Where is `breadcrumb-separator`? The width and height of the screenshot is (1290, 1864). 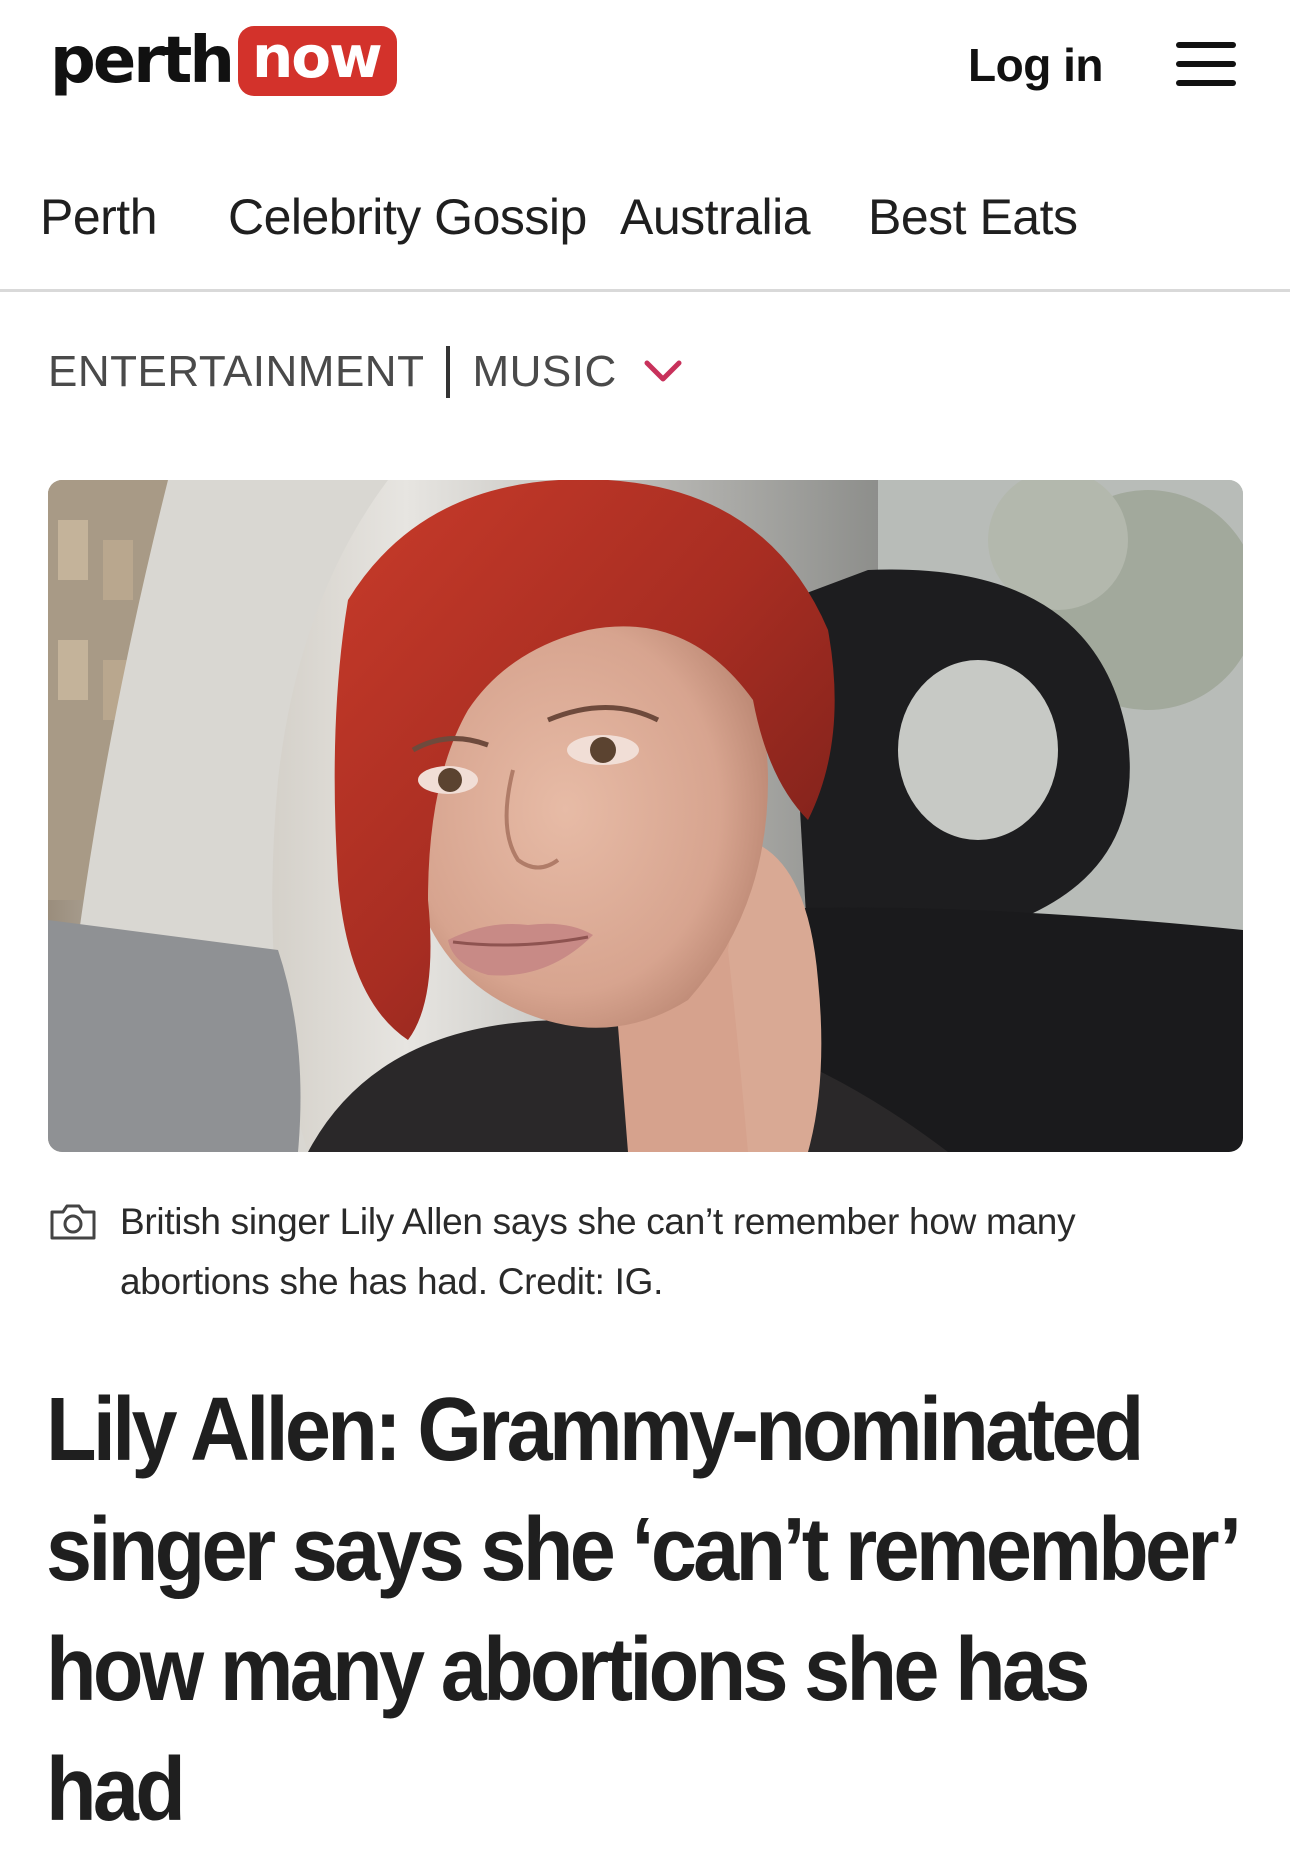
breadcrumb-separator is located at coordinates (448, 372).